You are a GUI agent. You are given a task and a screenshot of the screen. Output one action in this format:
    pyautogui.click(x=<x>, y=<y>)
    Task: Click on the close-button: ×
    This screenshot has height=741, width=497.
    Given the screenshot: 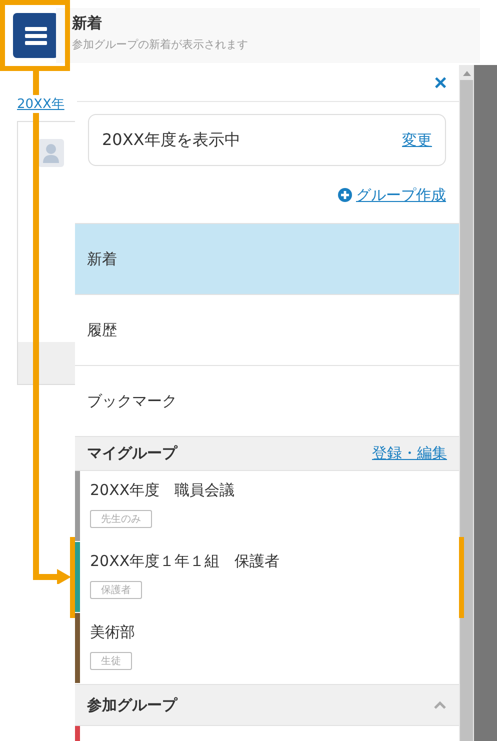 What is the action you would take?
    pyautogui.click(x=440, y=83)
    